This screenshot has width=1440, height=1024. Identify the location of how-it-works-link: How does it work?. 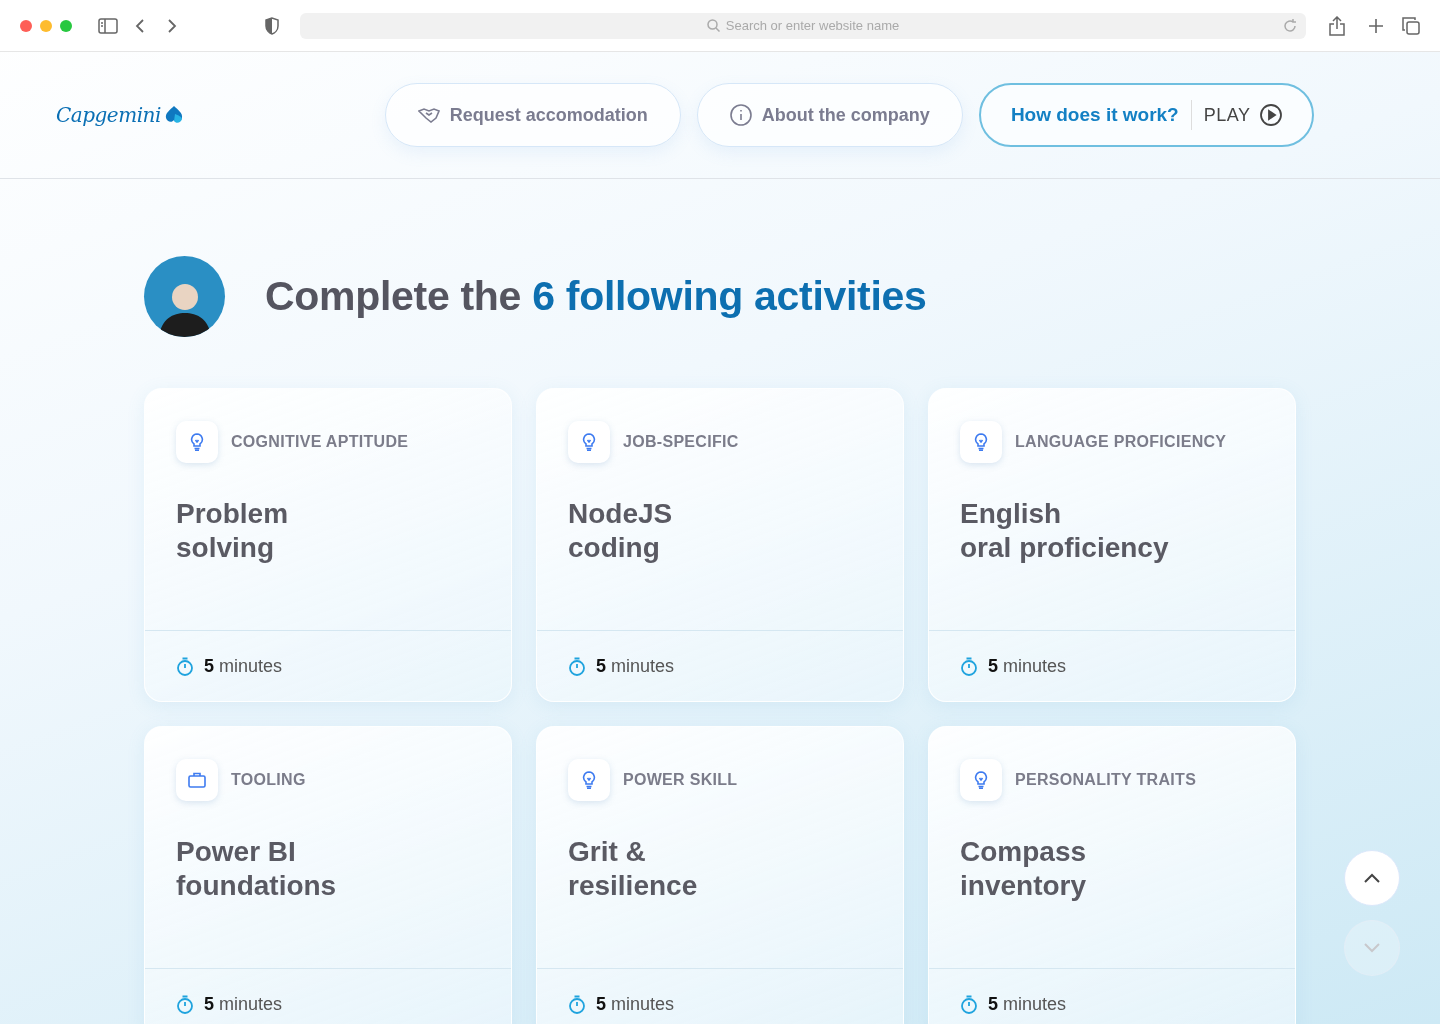
(1101, 115).